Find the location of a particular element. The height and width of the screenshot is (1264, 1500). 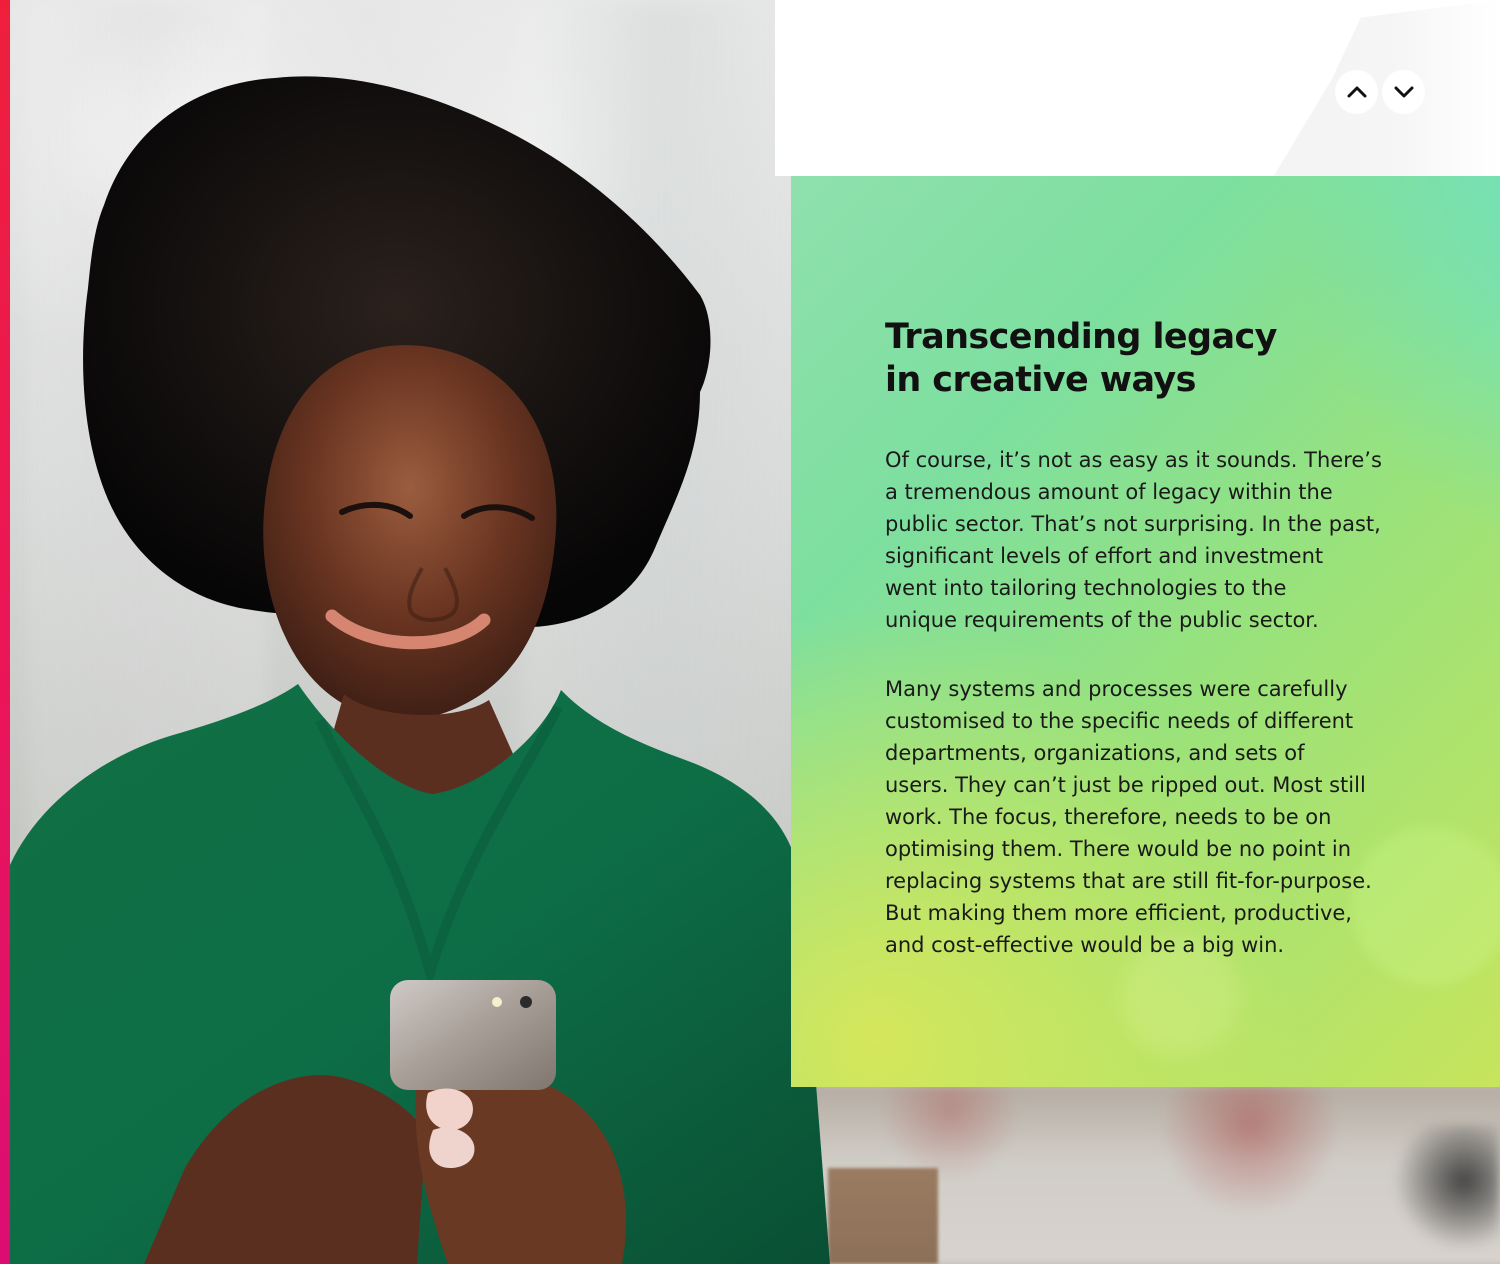

planter-box is located at coordinates (883, 1216).